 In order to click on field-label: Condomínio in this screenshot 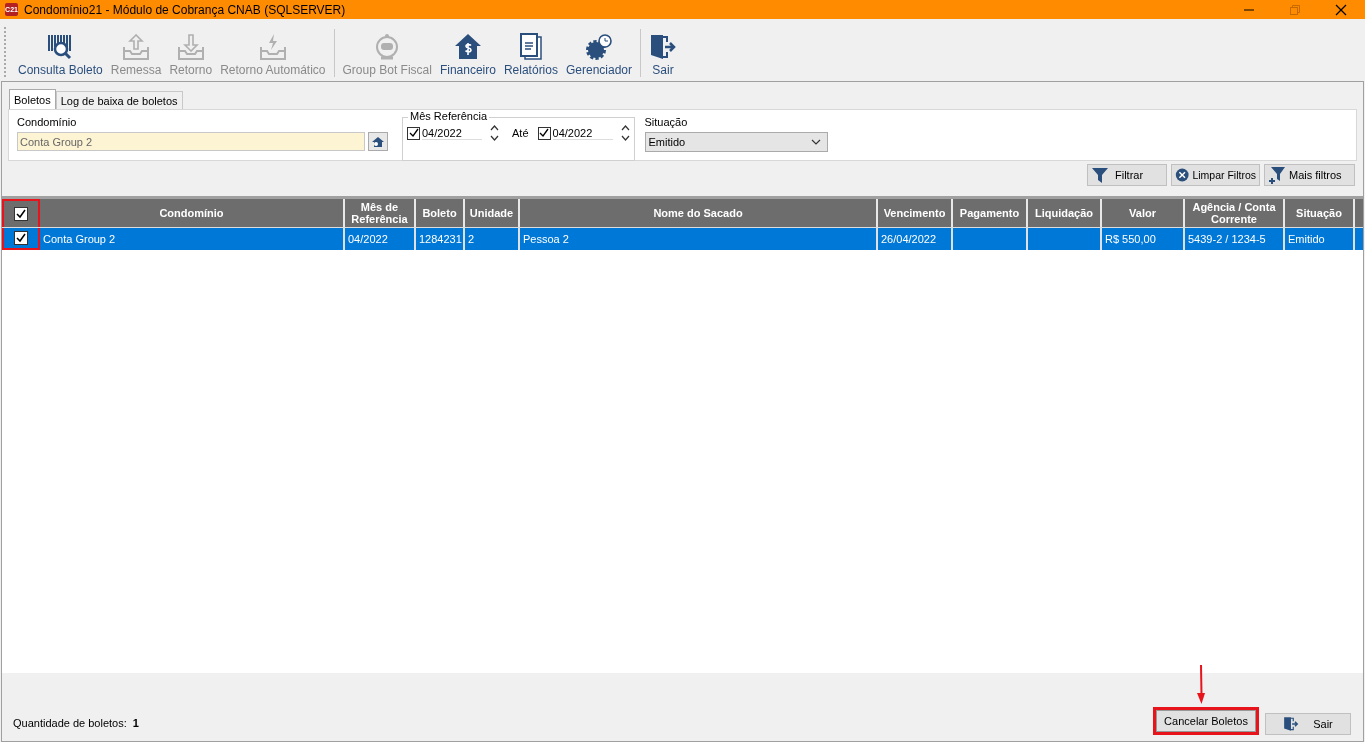, I will do `click(47, 122)`.